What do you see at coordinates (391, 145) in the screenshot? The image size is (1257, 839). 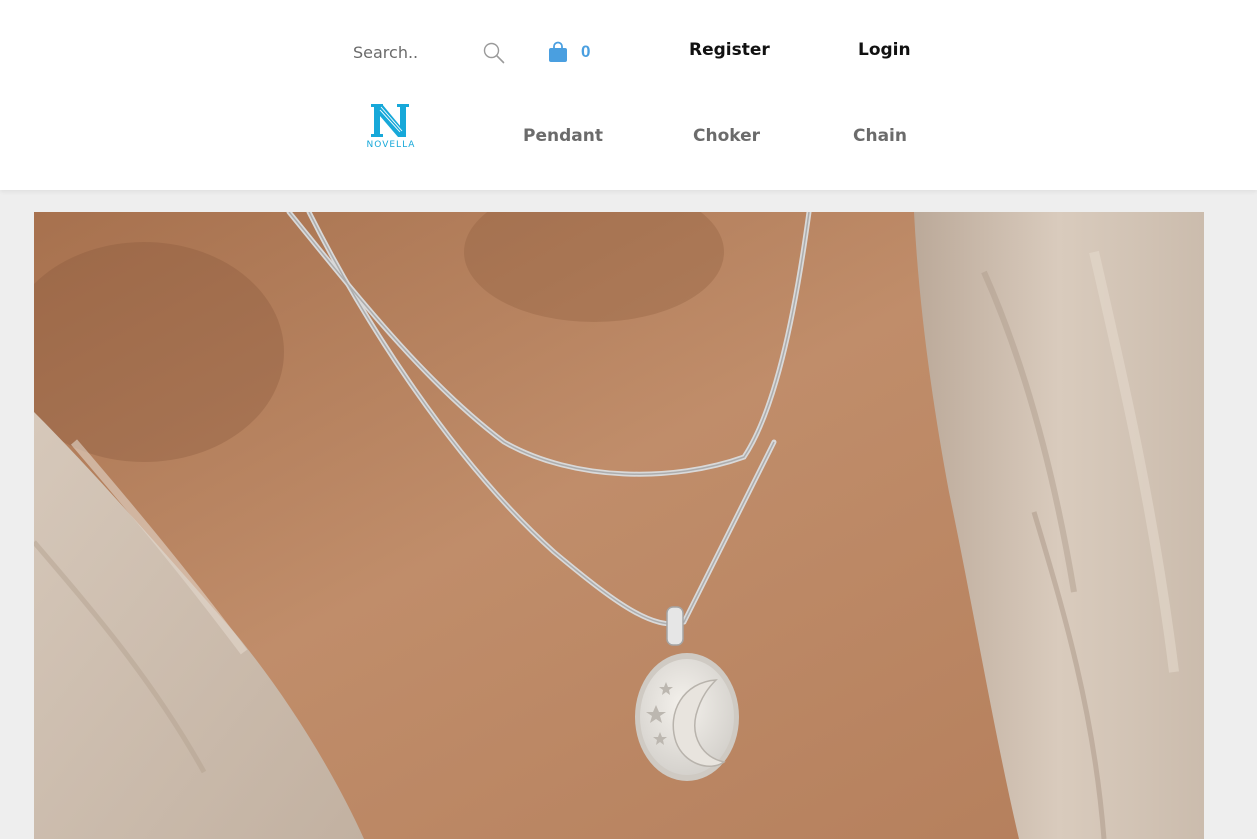 I see `logo-text: NOVELLA` at bounding box center [391, 145].